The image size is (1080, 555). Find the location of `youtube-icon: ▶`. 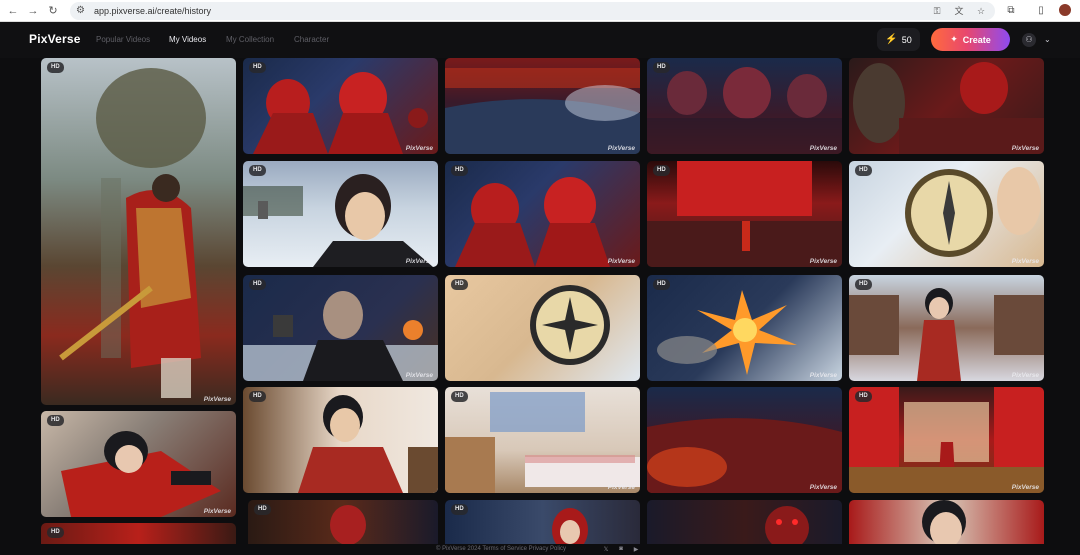

youtube-icon: ▶ is located at coordinates (636, 549).